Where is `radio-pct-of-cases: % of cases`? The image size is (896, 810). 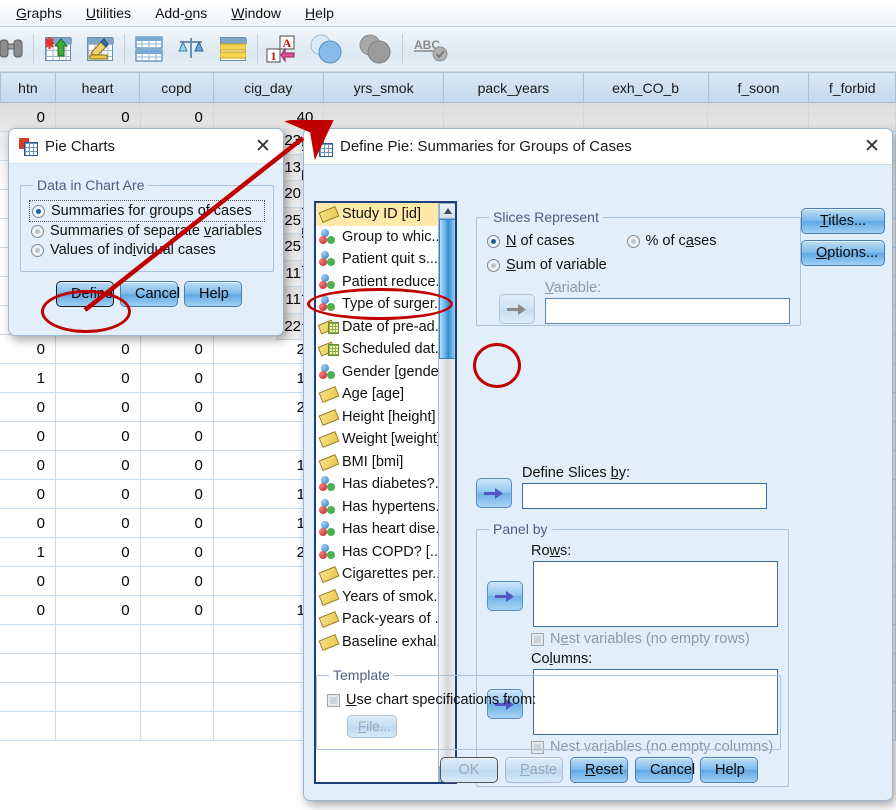
radio-pct-of-cases: % of cases is located at coordinates (671, 241).